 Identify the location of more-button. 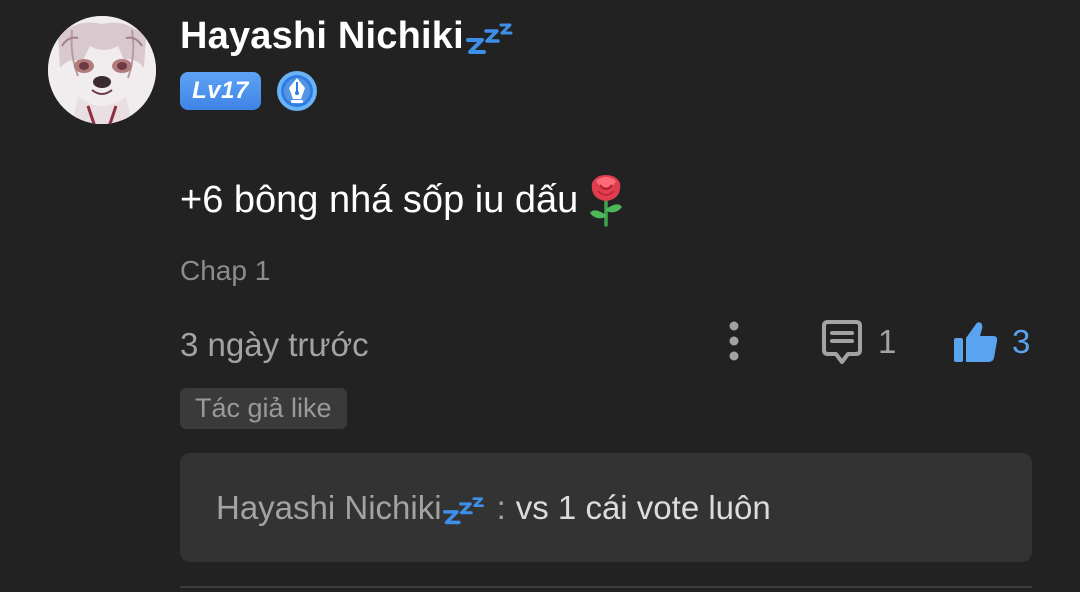
(734, 341).